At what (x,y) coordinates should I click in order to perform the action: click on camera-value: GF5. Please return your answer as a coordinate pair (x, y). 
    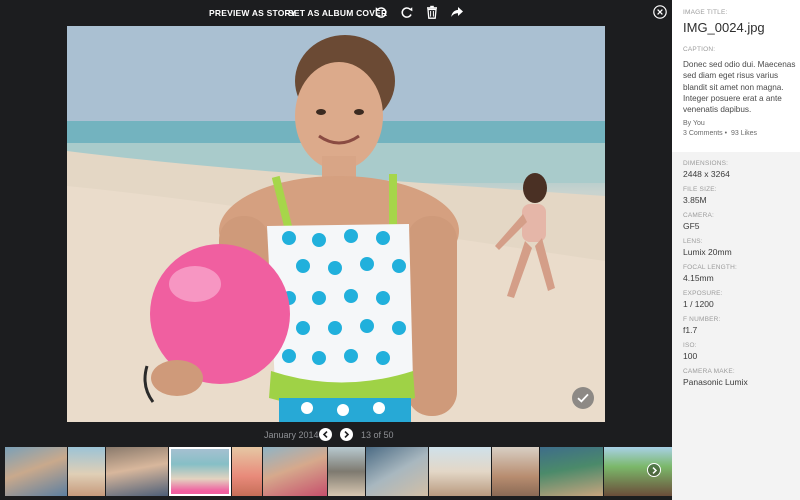
    Looking at the image, I should click on (691, 226).